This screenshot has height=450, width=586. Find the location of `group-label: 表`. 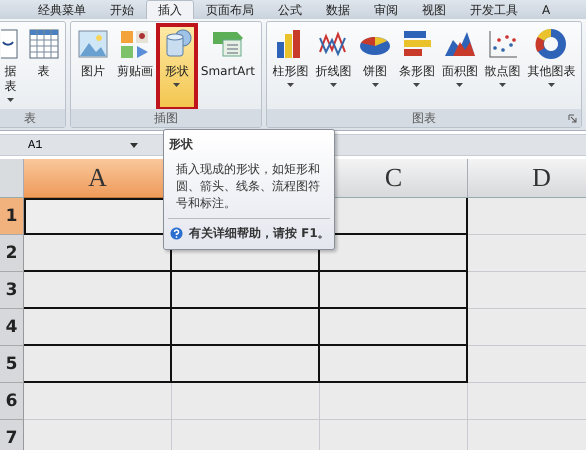

group-label: 表 is located at coordinates (32, 118).